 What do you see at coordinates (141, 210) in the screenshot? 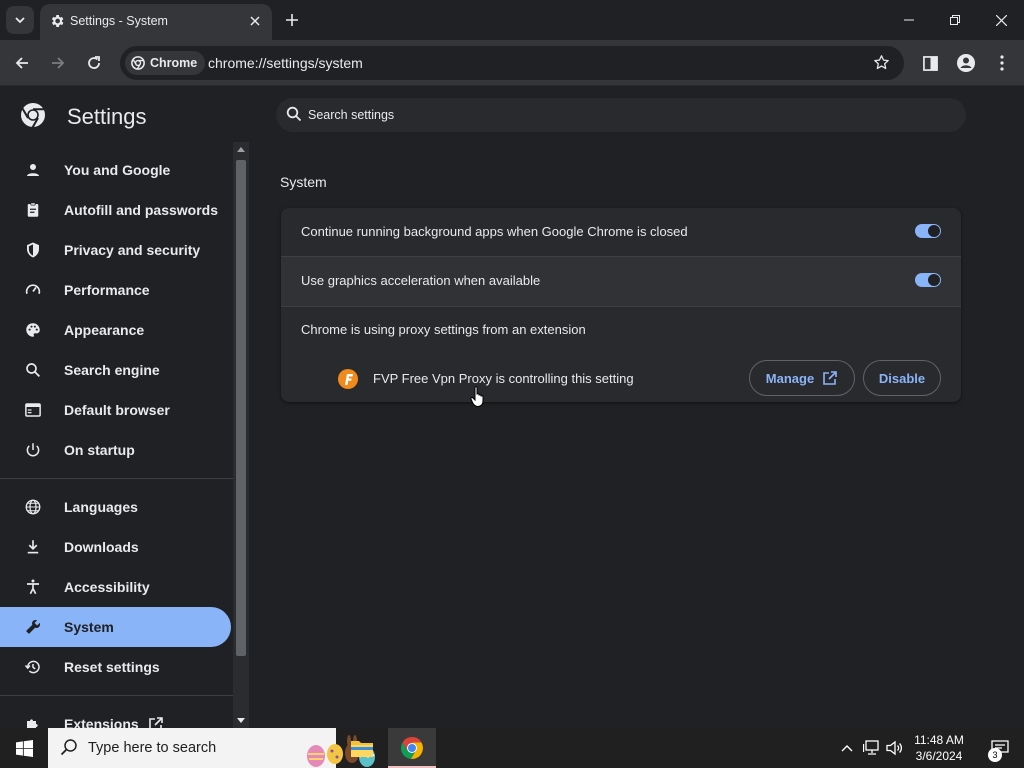
I see `sidebar-item-label: Autofill and passwords` at bounding box center [141, 210].